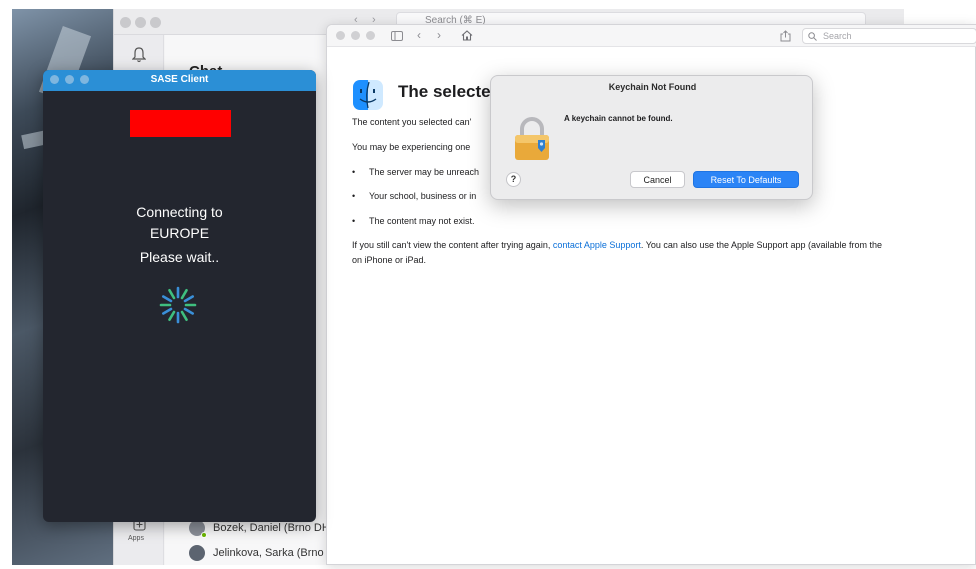 This screenshot has width=976, height=569. I want to click on bullet-item: • The server may be unreach, so click(416, 172).